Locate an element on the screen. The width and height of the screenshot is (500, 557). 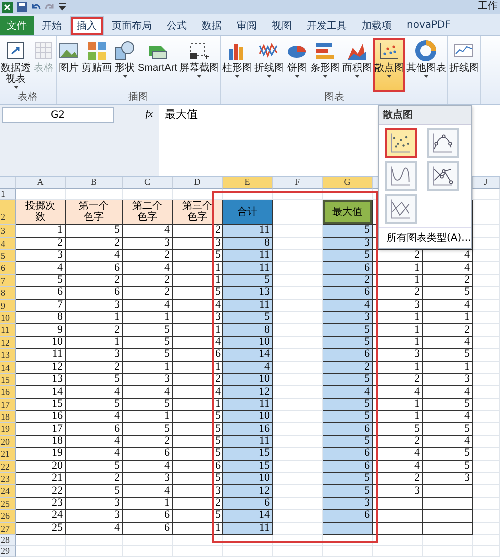
row-header: 7 is located at coordinates (8, 281).